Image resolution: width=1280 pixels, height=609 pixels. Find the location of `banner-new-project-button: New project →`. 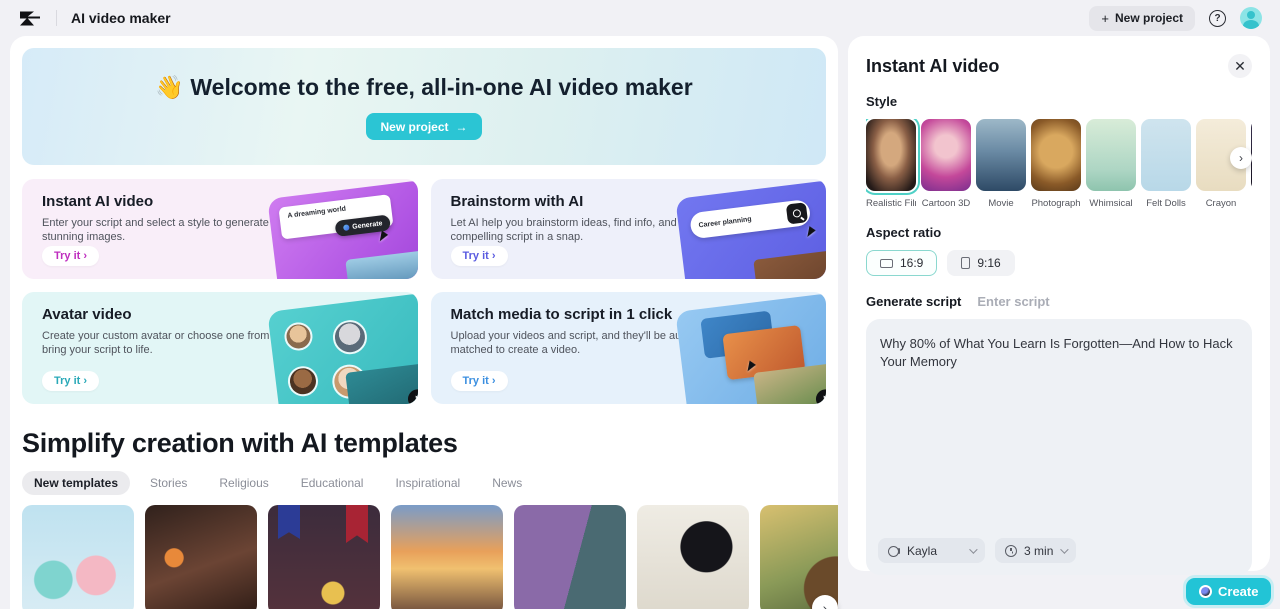

banner-new-project-button: New project → is located at coordinates (424, 126).